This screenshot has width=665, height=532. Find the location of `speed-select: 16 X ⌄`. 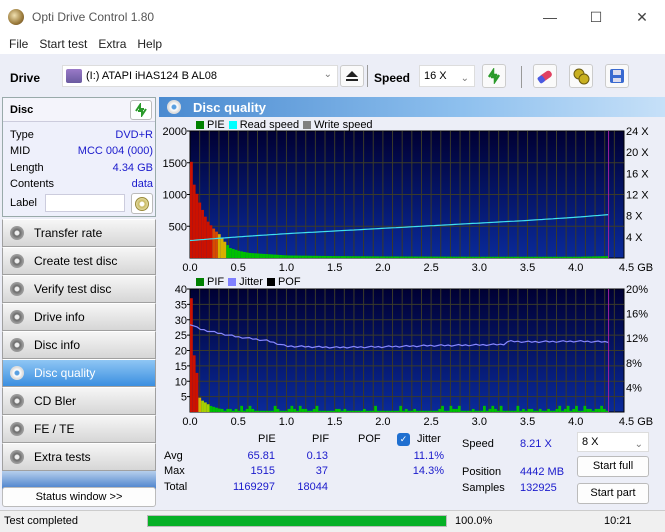

speed-select: 16 X ⌄ is located at coordinates (447, 76).